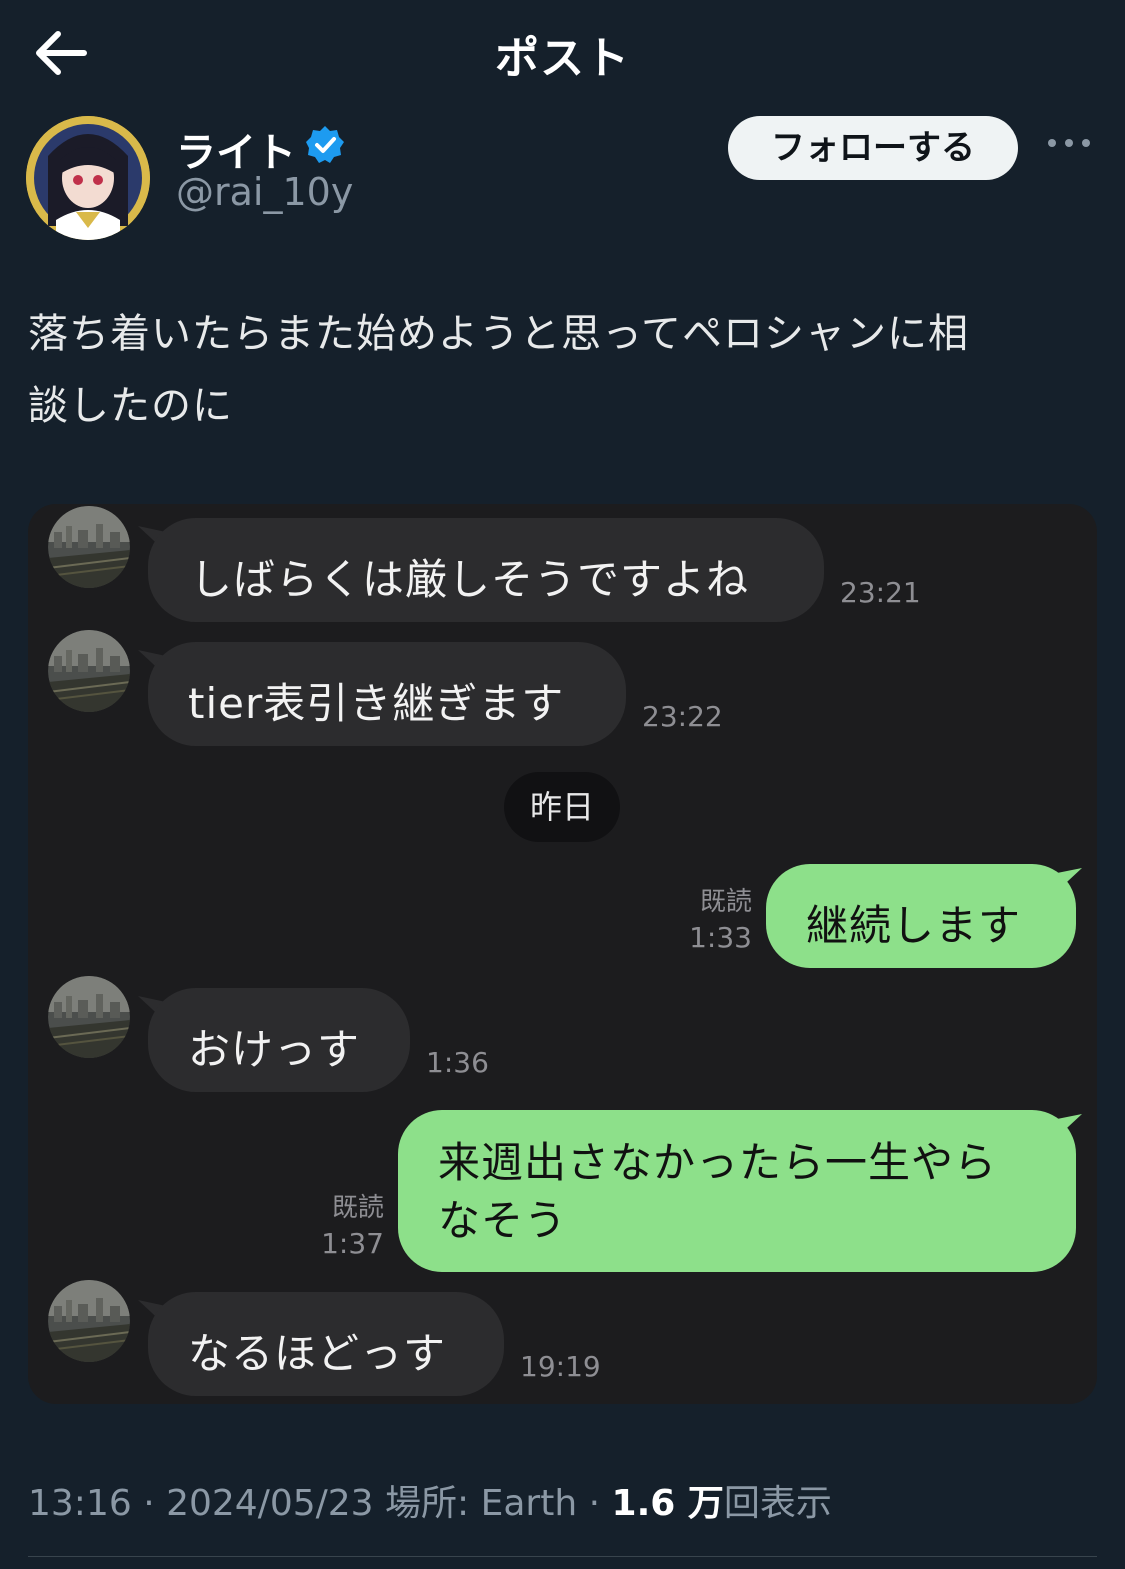 The height and width of the screenshot is (1569, 1125). I want to click on author-handle: @rai_10y, so click(264, 192).